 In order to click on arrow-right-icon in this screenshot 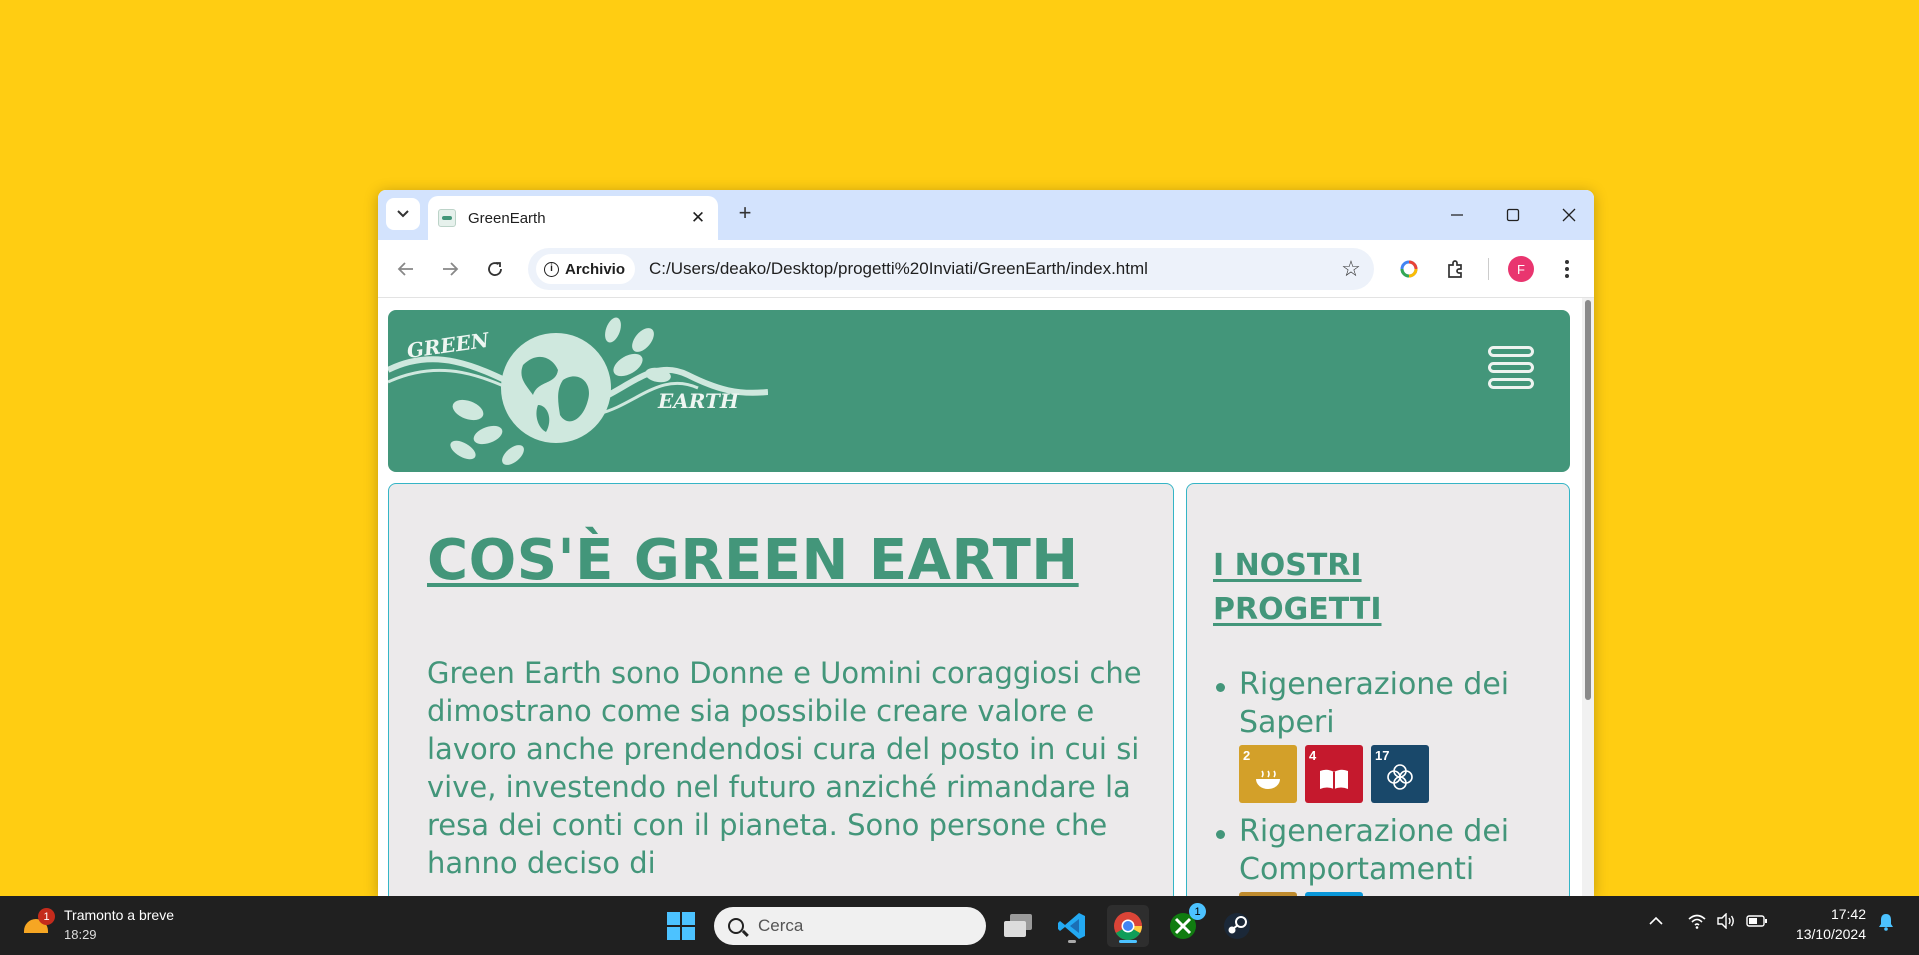, I will do `click(451, 269)`.